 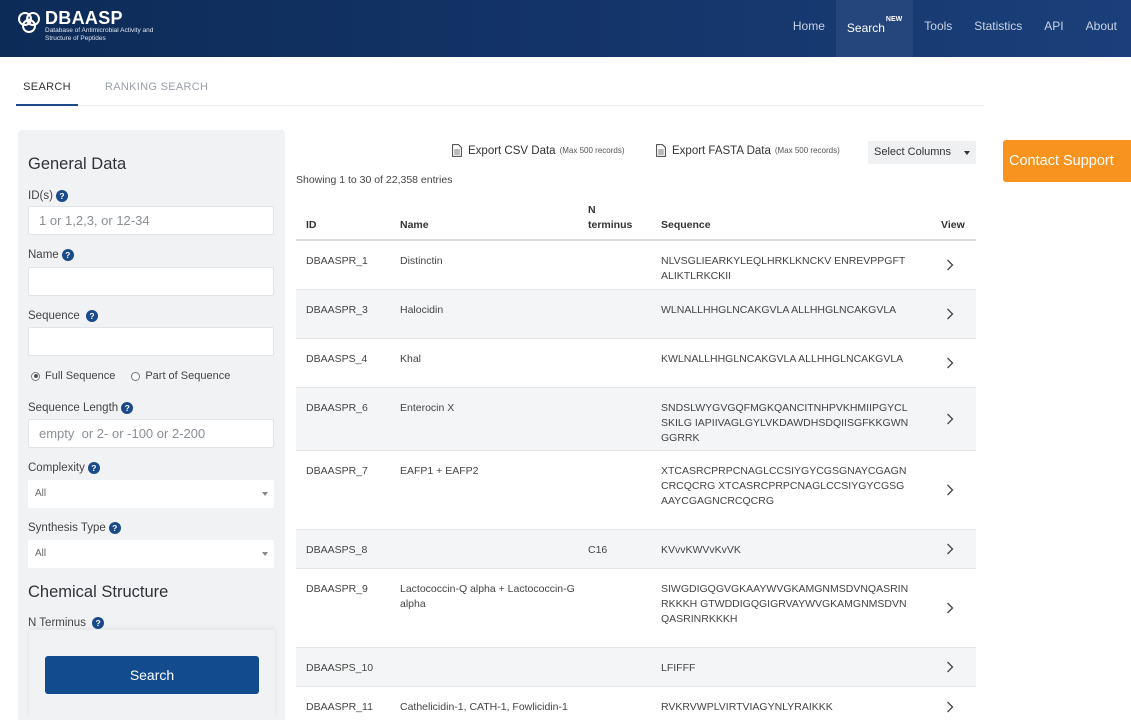 I want to click on cell-id: DBAASPS_10, so click(x=340, y=668).